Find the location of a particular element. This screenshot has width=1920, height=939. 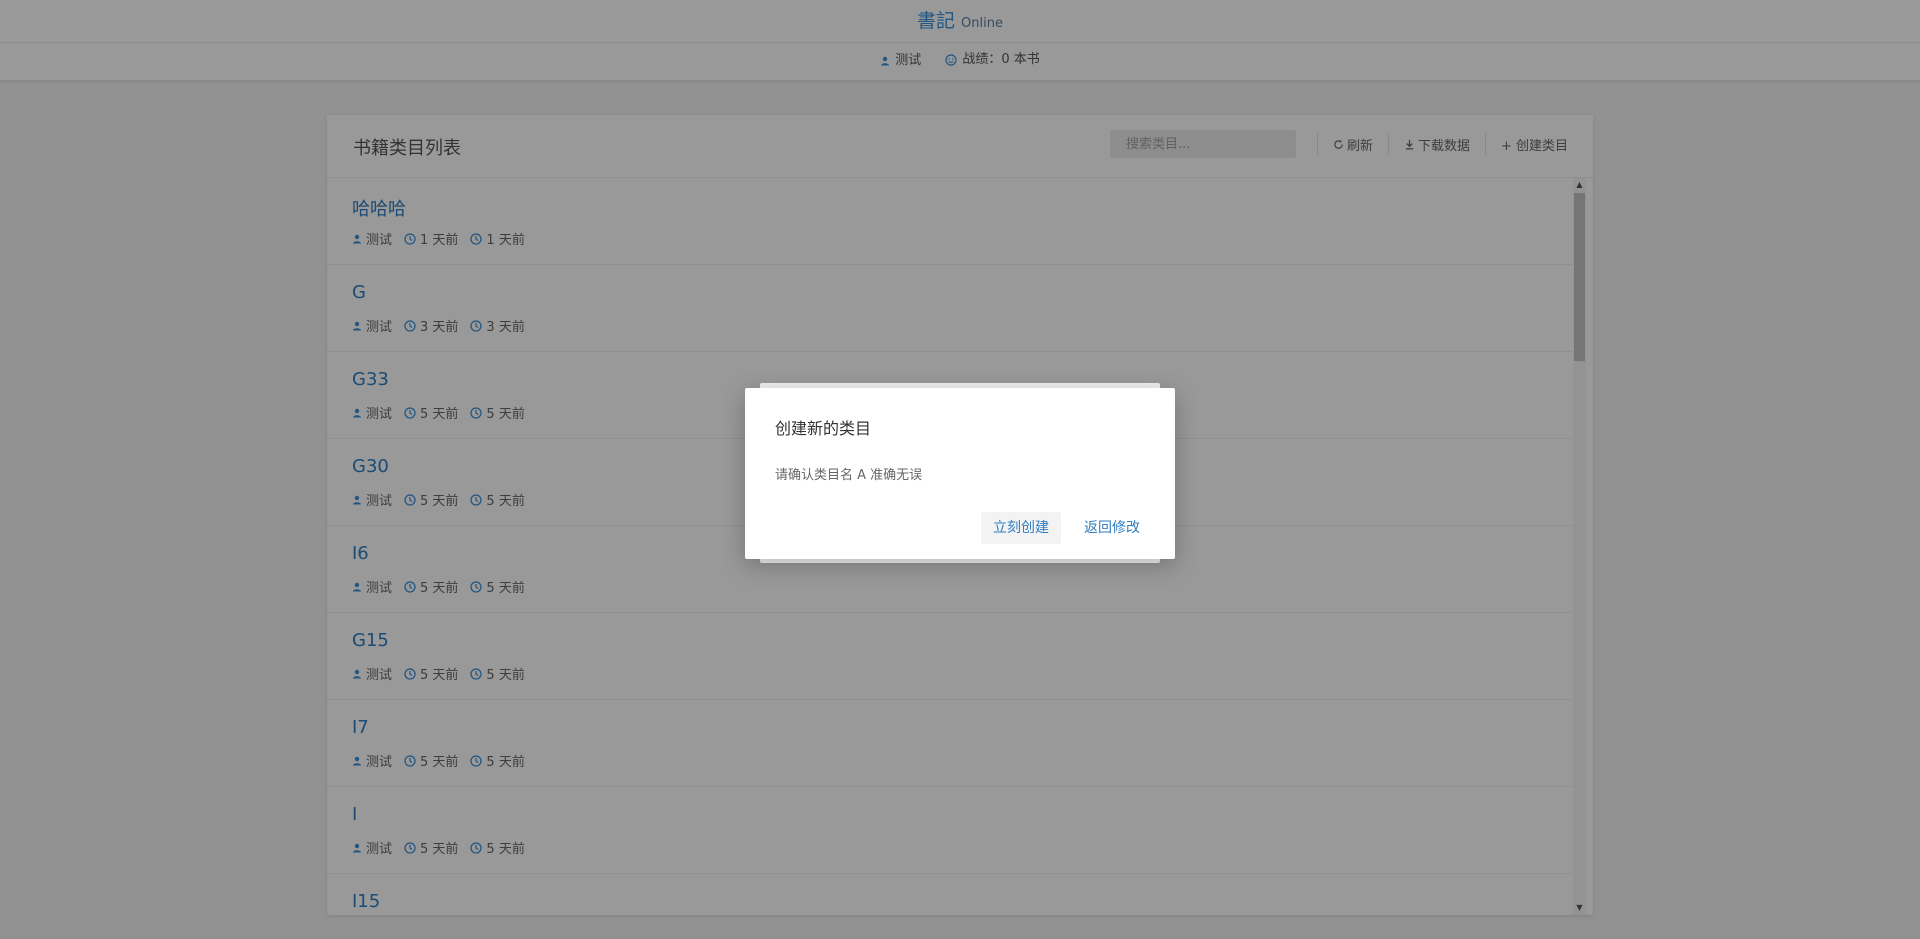

create-category-dialog: 创建新的类目 请确认类目名 A 准确无误 立刻创建 返回修改 is located at coordinates (960, 473).